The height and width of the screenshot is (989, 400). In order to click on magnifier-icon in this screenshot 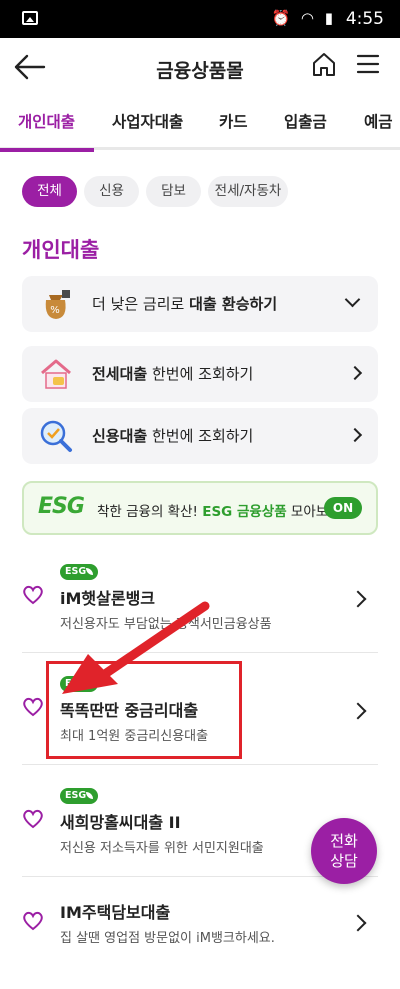, I will do `click(56, 436)`.